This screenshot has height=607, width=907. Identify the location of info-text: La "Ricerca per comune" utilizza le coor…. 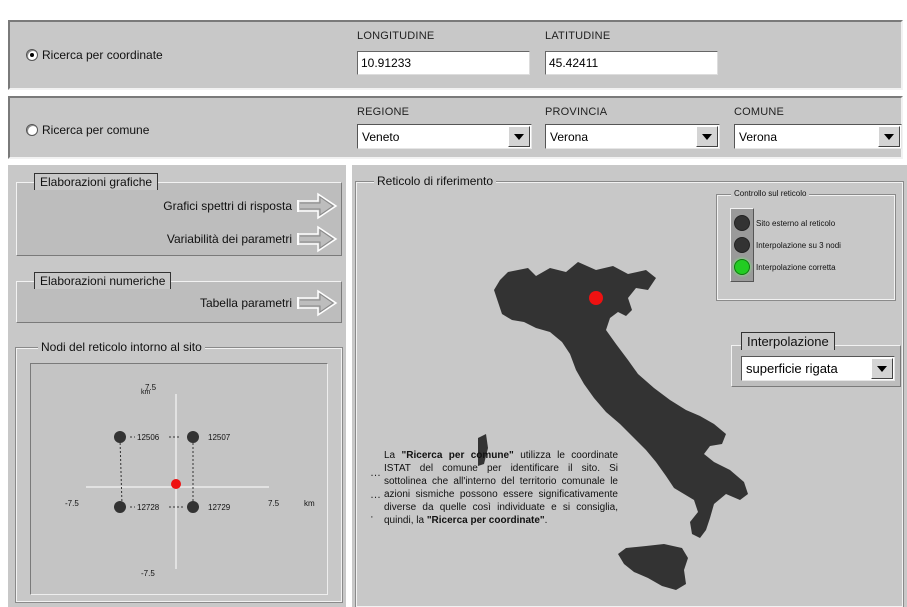
(501, 488).